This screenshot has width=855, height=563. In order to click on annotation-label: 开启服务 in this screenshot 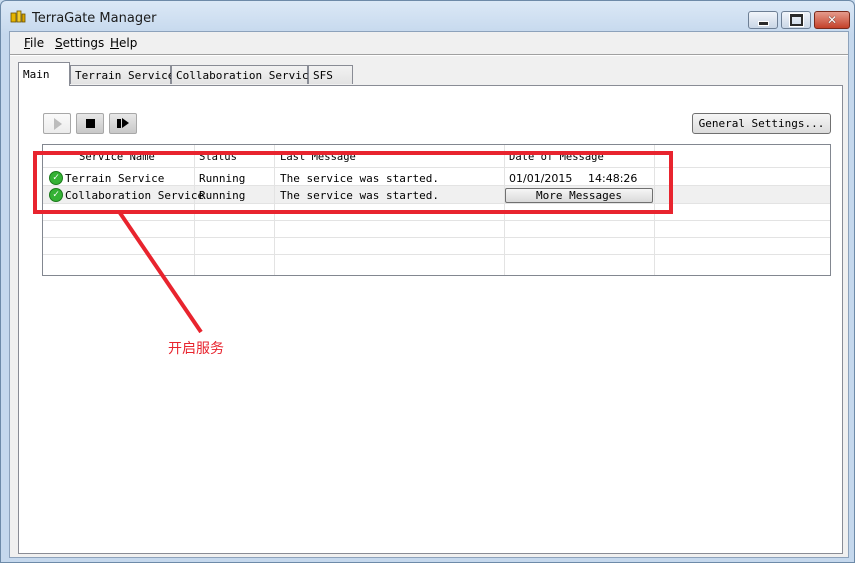, I will do `click(196, 349)`.